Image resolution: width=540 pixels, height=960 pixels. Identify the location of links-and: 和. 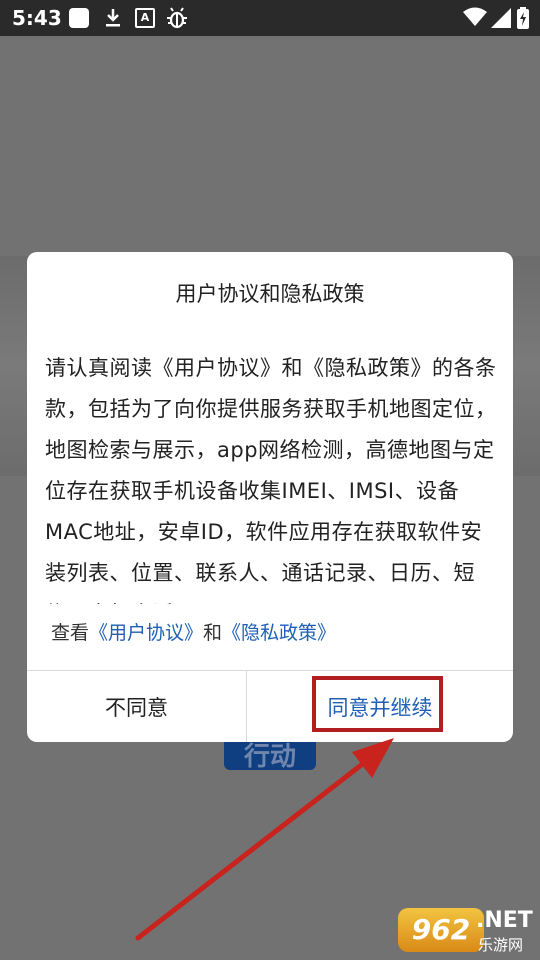
(213, 633).